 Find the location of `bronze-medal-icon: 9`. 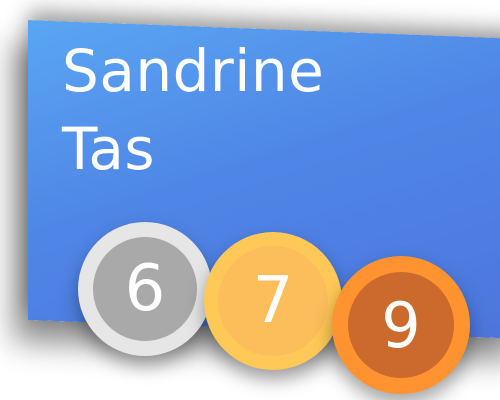

bronze-medal-icon: 9 is located at coordinates (401, 325).